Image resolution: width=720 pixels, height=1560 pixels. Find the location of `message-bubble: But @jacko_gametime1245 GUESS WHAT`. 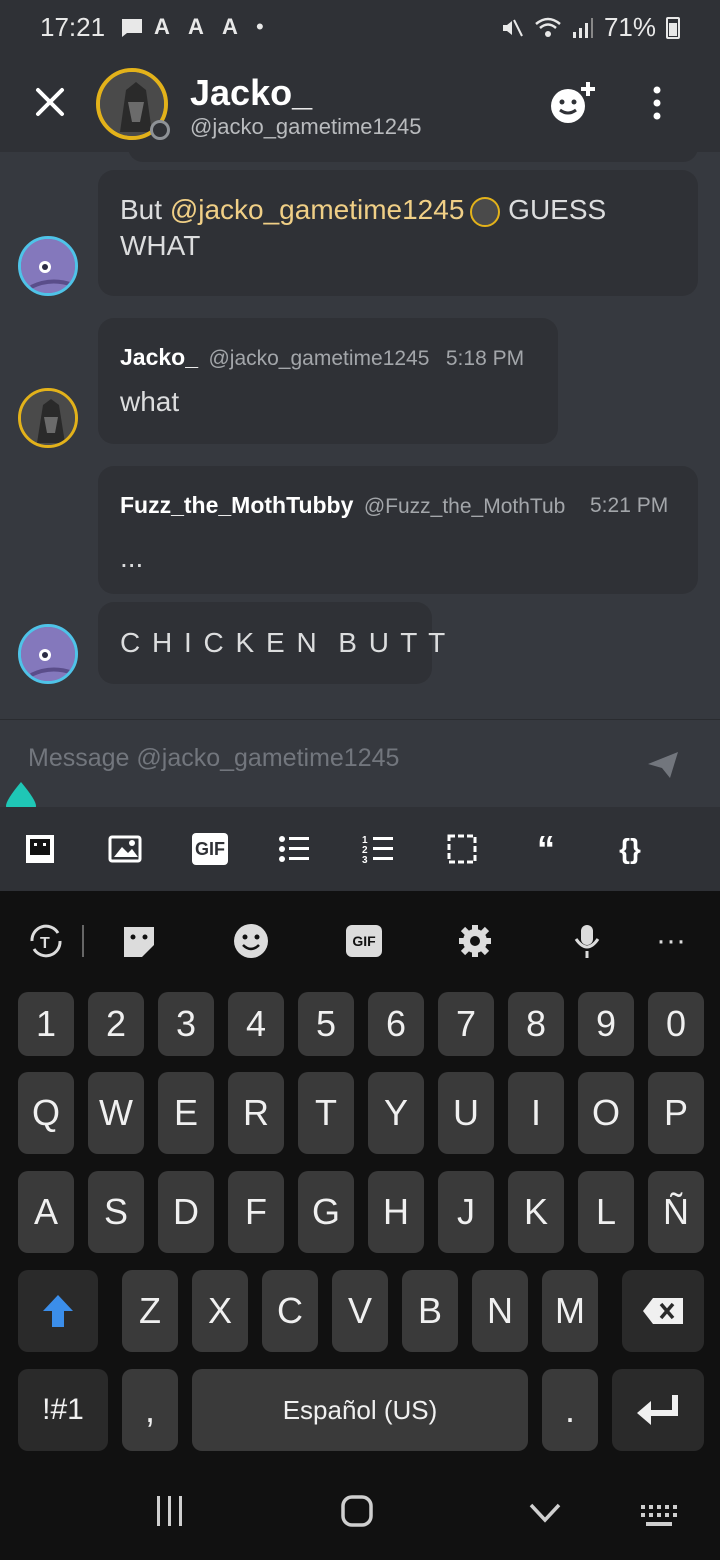

message-bubble: But @jacko_gametime1245 GUESS WHAT is located at coordinates (398, 233).